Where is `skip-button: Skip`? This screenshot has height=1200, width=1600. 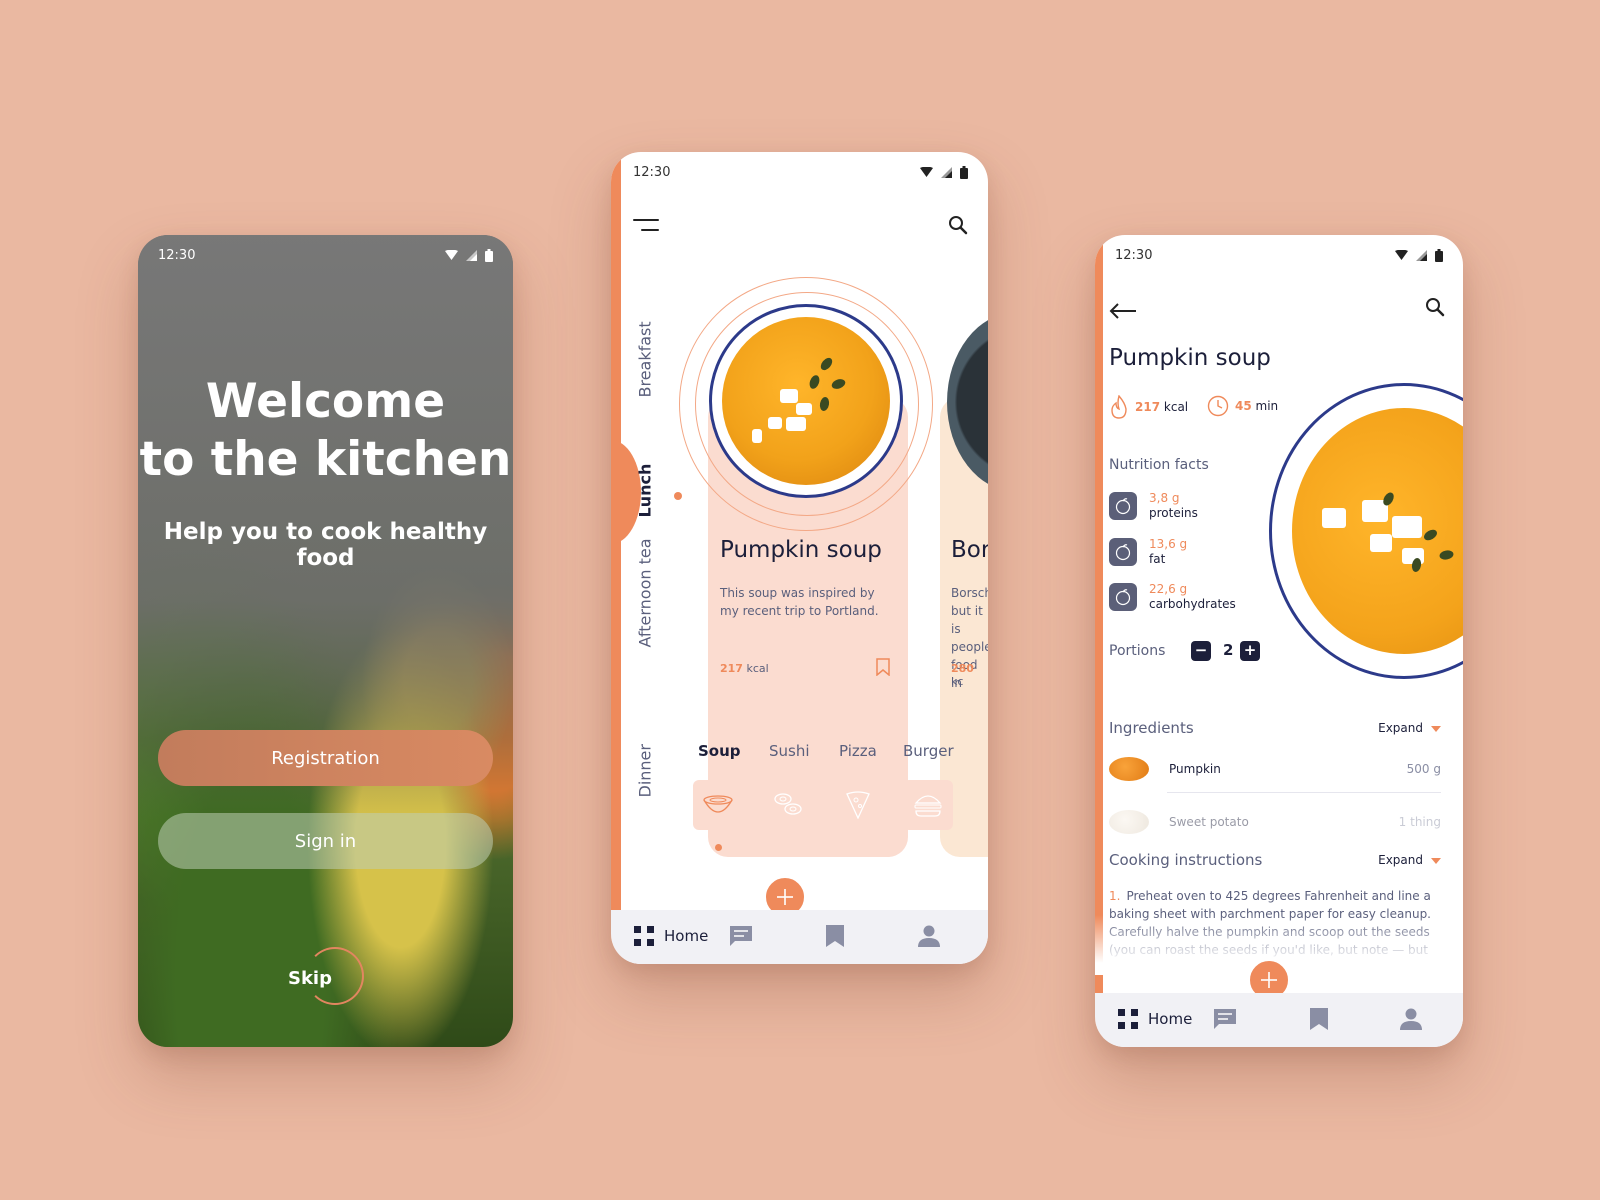 skip-button: Skip is located at coordinates (310, 978).